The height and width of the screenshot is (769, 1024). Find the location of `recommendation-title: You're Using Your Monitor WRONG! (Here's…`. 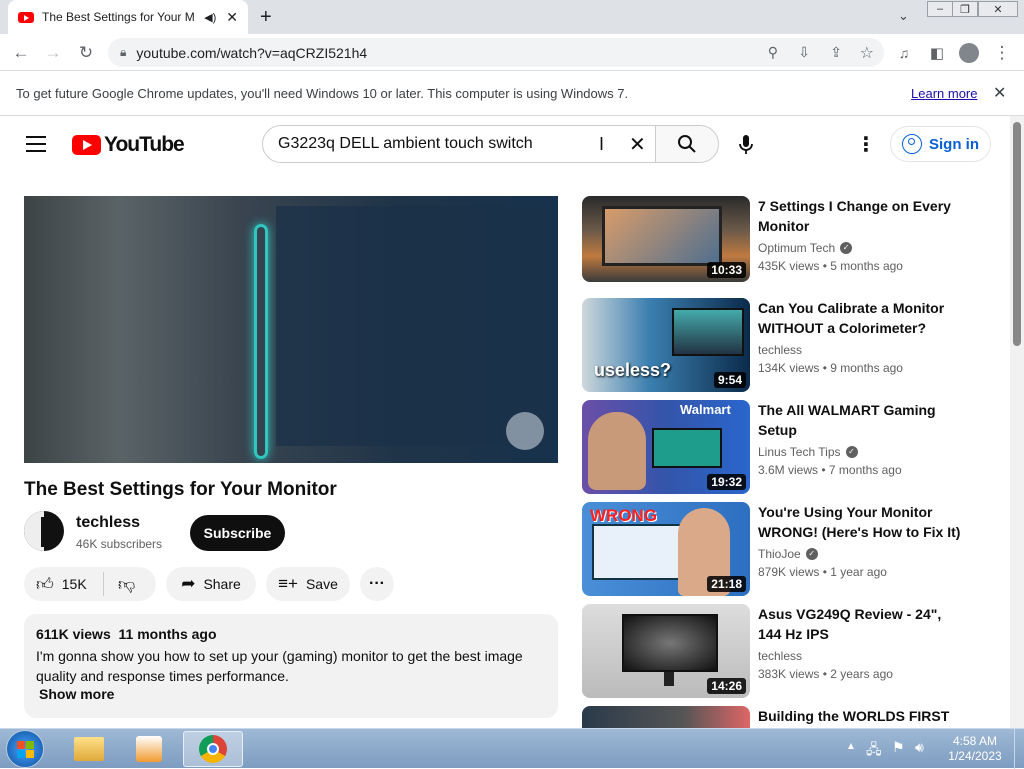

recommendation-title: You're Using Your Monitor WRONG! (Here's… is located at coordinates (863, 522).